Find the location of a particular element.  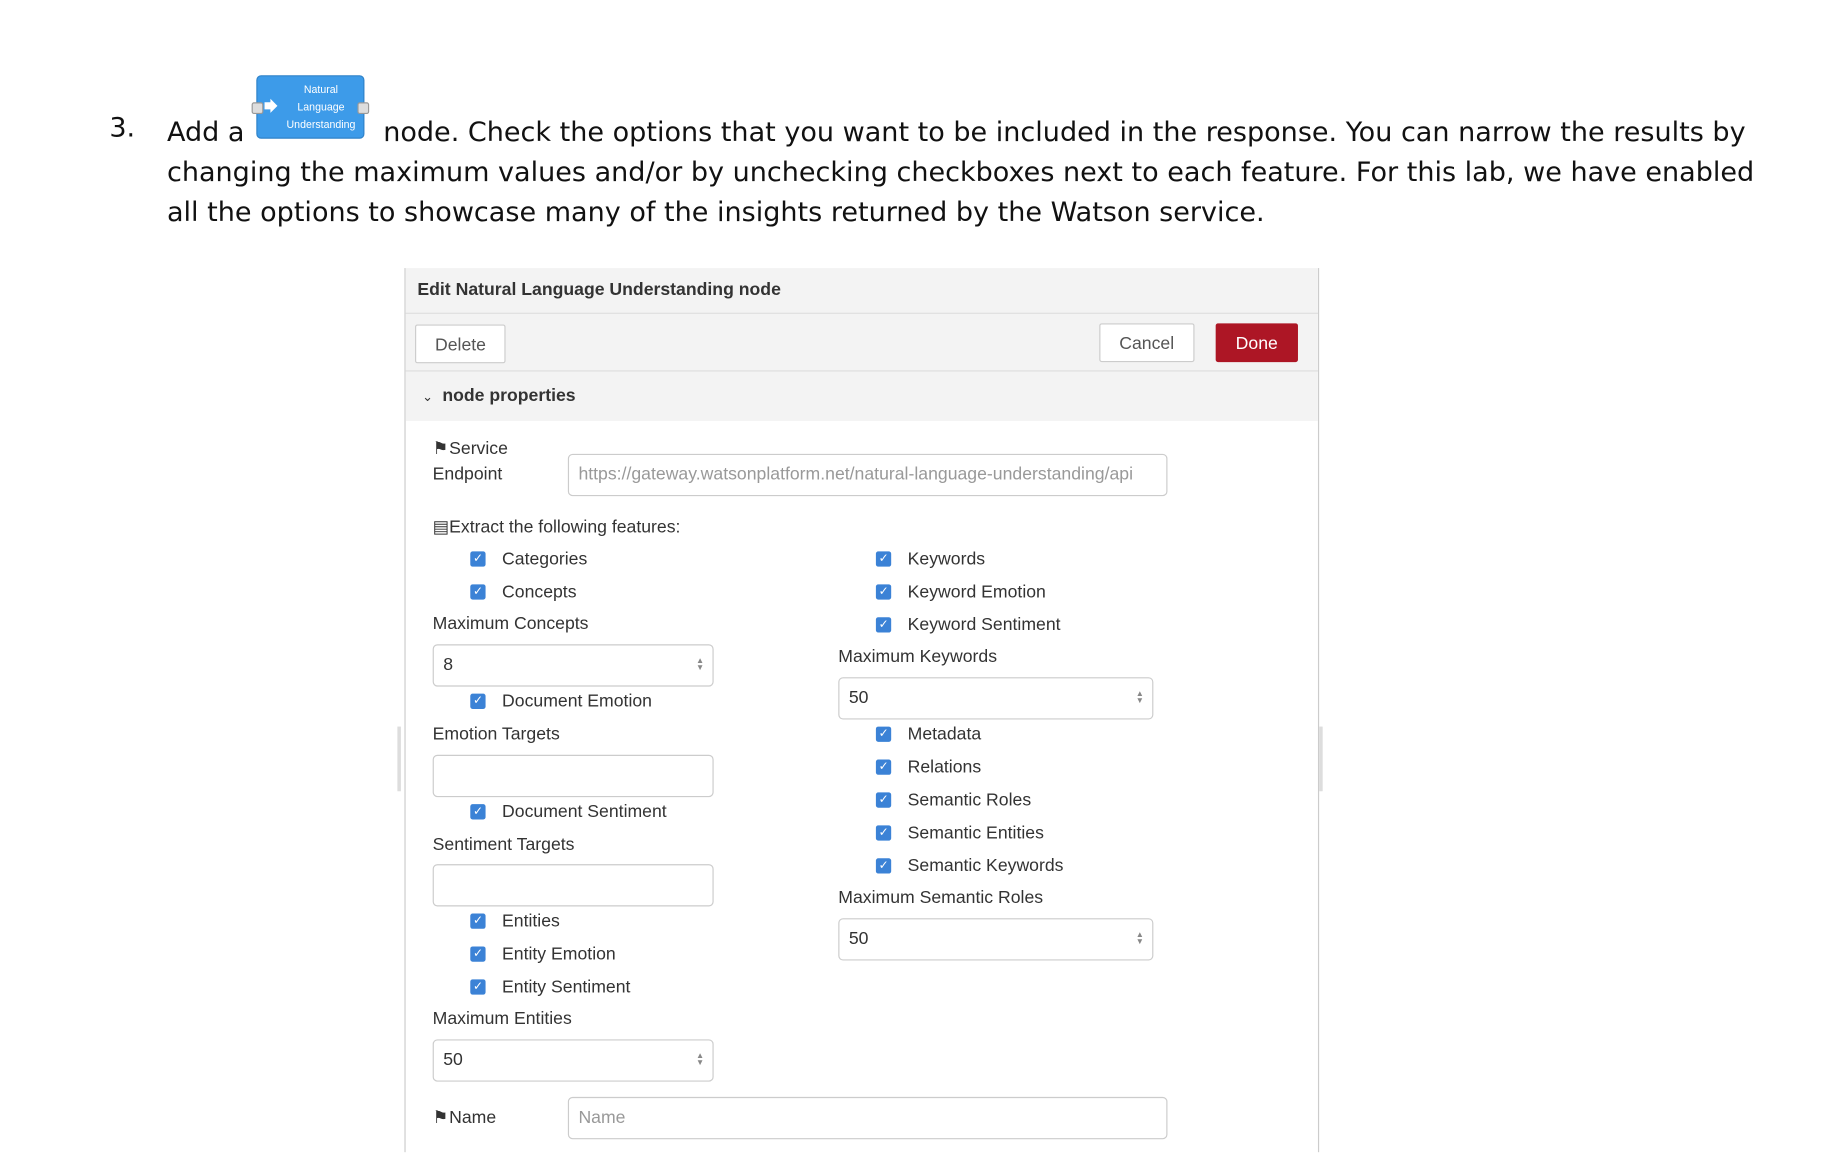

max-semantic-roles-stepper: 50 ▲ ▼ is located at coordinates (996, 939).